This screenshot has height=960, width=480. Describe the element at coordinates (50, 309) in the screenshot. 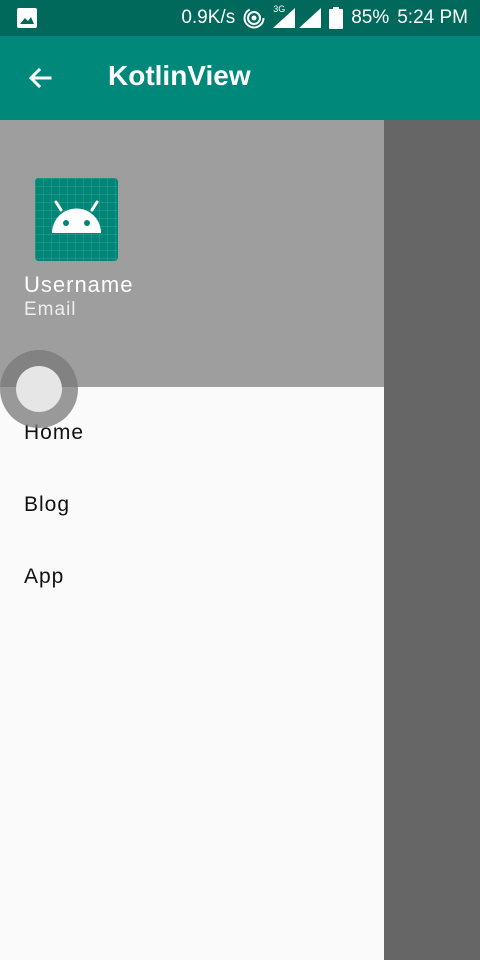

I see `drawer-email: Email` at that location.